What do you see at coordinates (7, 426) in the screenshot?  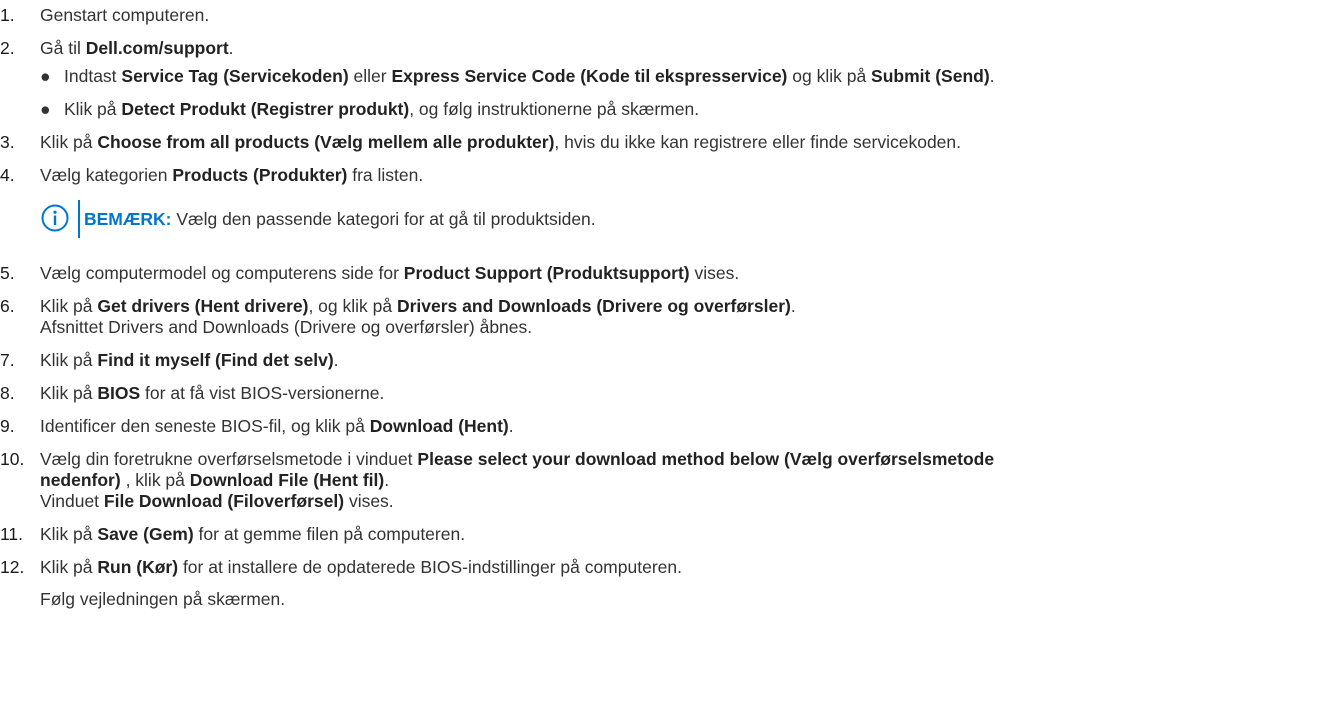 I see `step-number: 9.` at bounding box center [7, 426].